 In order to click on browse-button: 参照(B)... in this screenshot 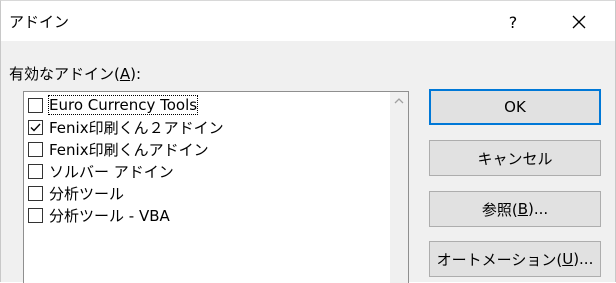, I will do `click(515, 209)`.